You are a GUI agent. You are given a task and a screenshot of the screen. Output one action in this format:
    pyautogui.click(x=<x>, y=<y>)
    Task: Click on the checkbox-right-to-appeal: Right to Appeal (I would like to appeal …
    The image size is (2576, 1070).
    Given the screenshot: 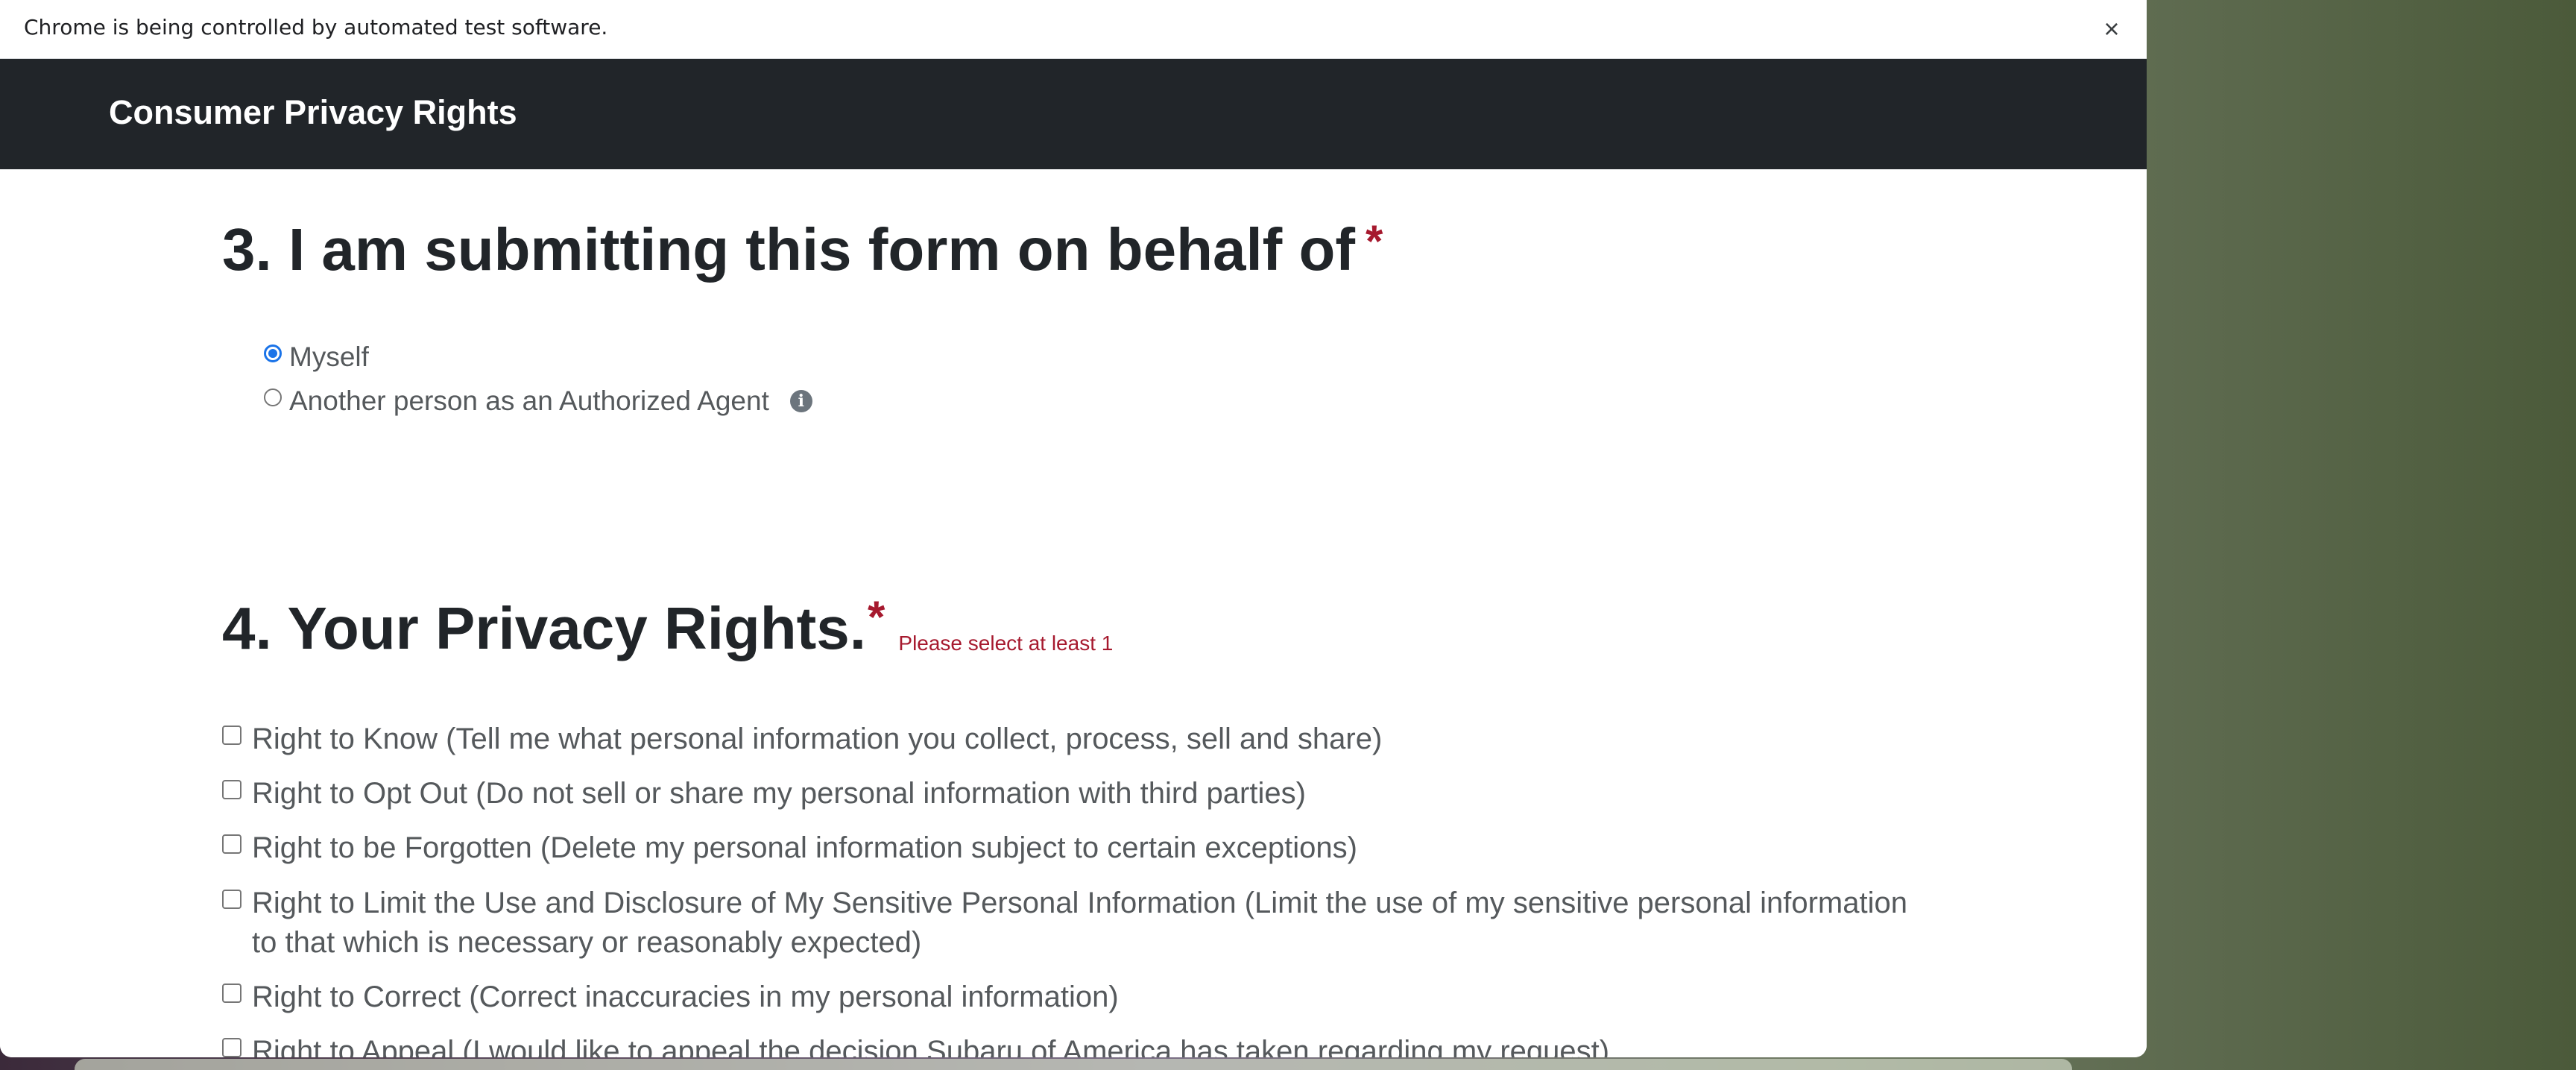 What is the action you would take?
    pyautogui.click(x=1079, y=1044)
    